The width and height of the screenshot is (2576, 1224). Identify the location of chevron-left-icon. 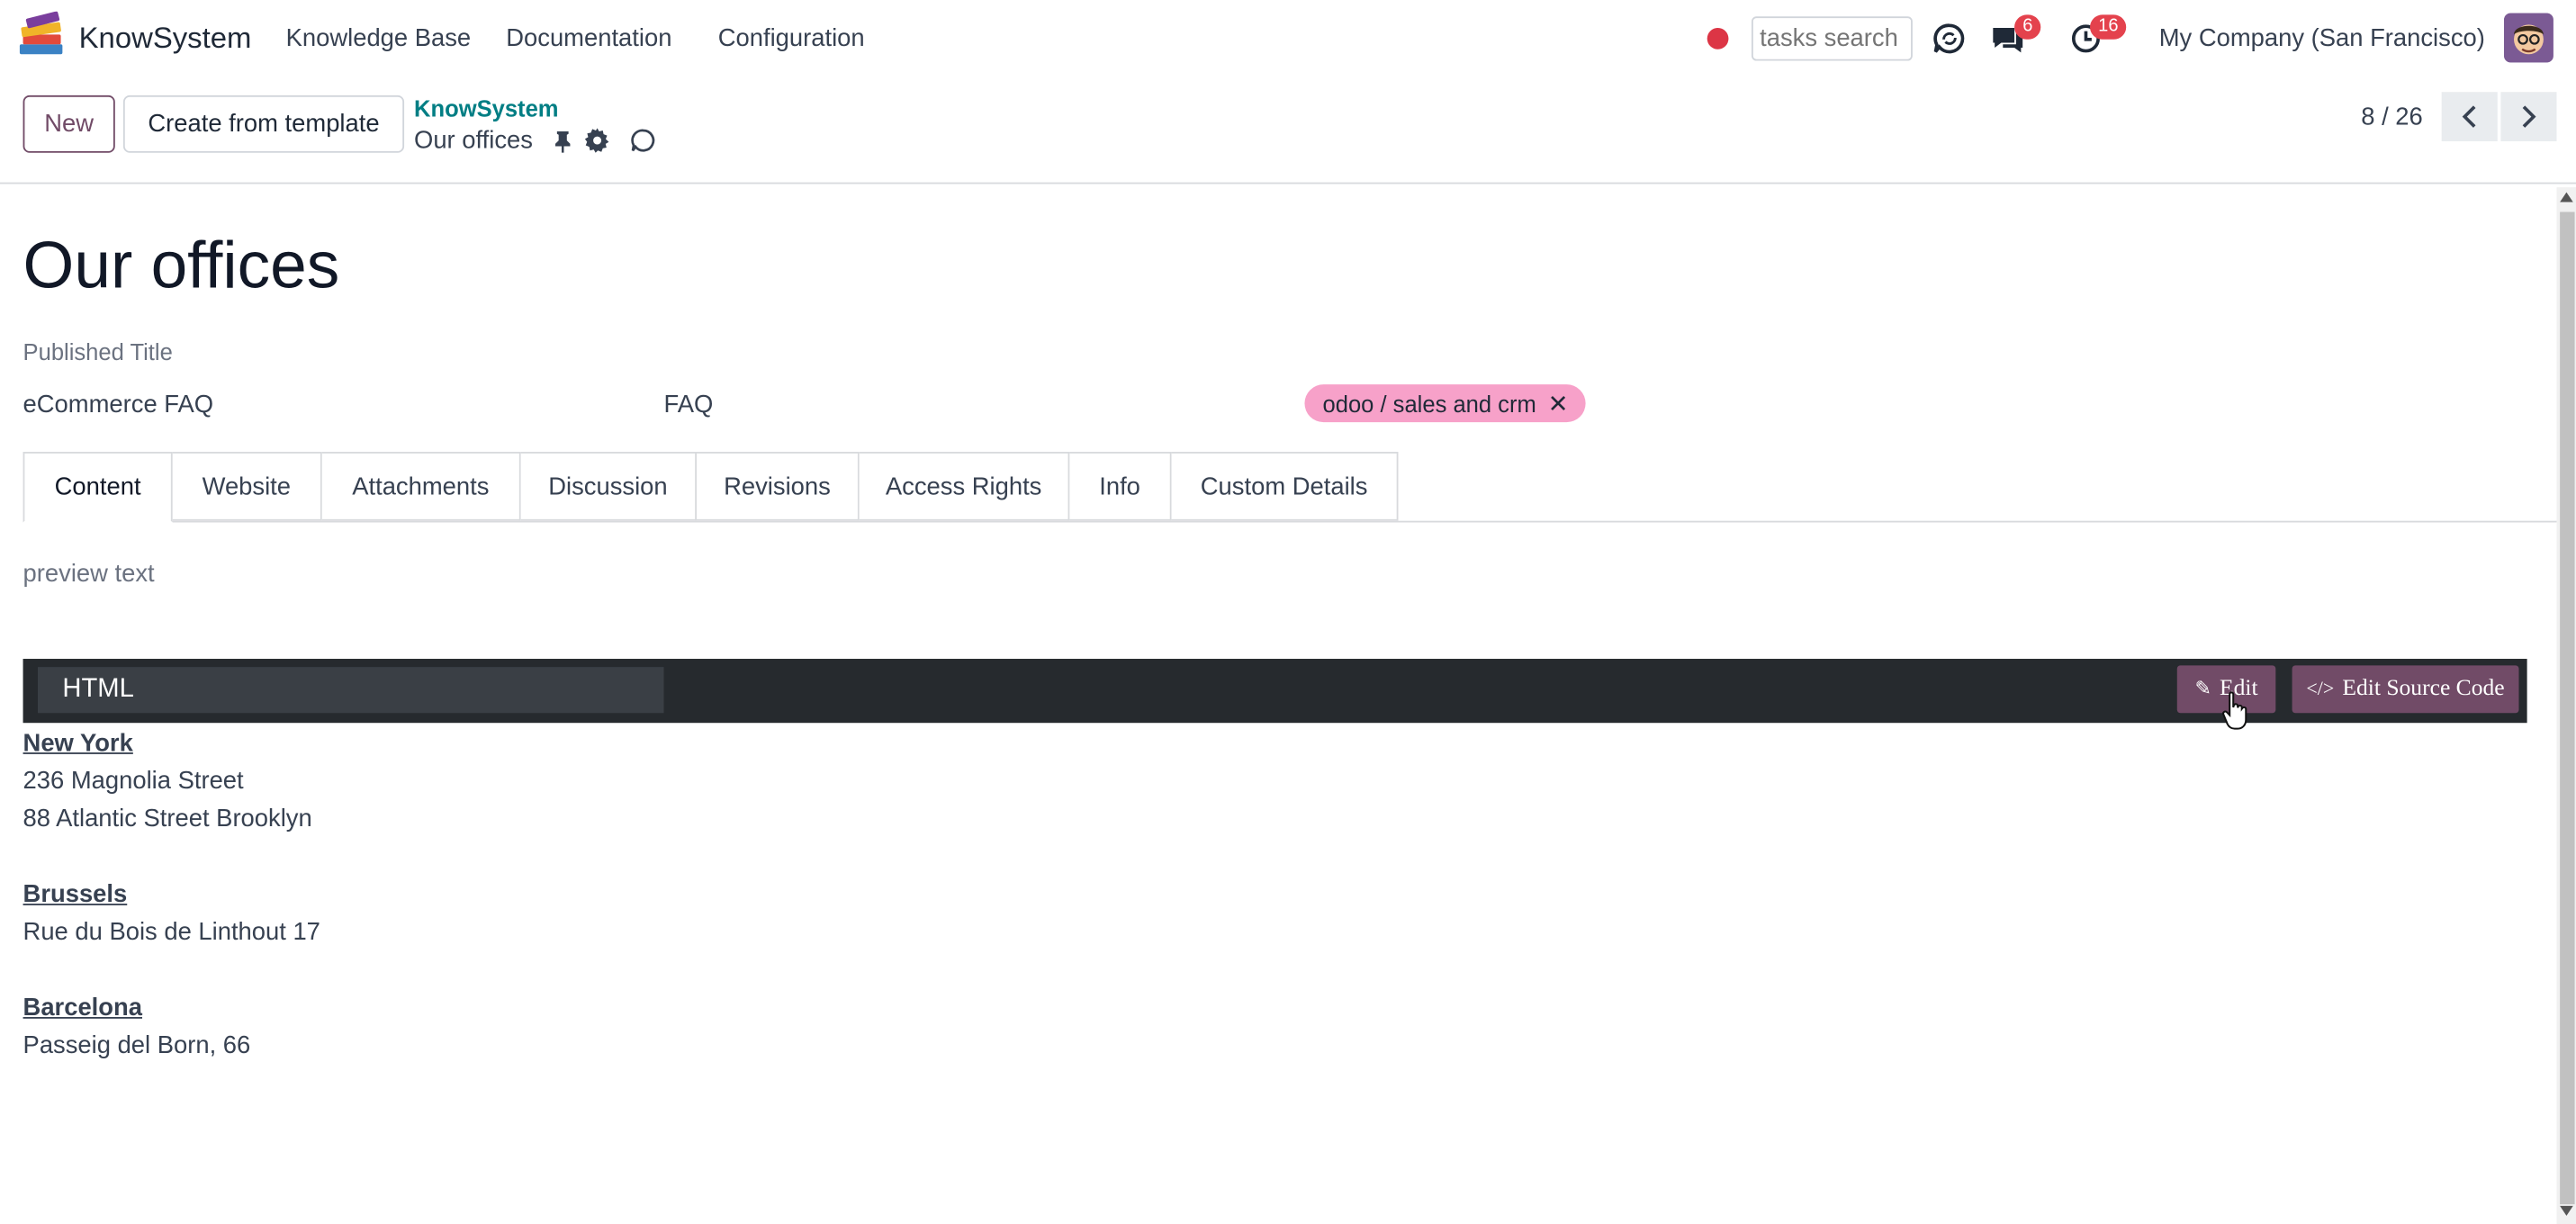
(2469, 117).